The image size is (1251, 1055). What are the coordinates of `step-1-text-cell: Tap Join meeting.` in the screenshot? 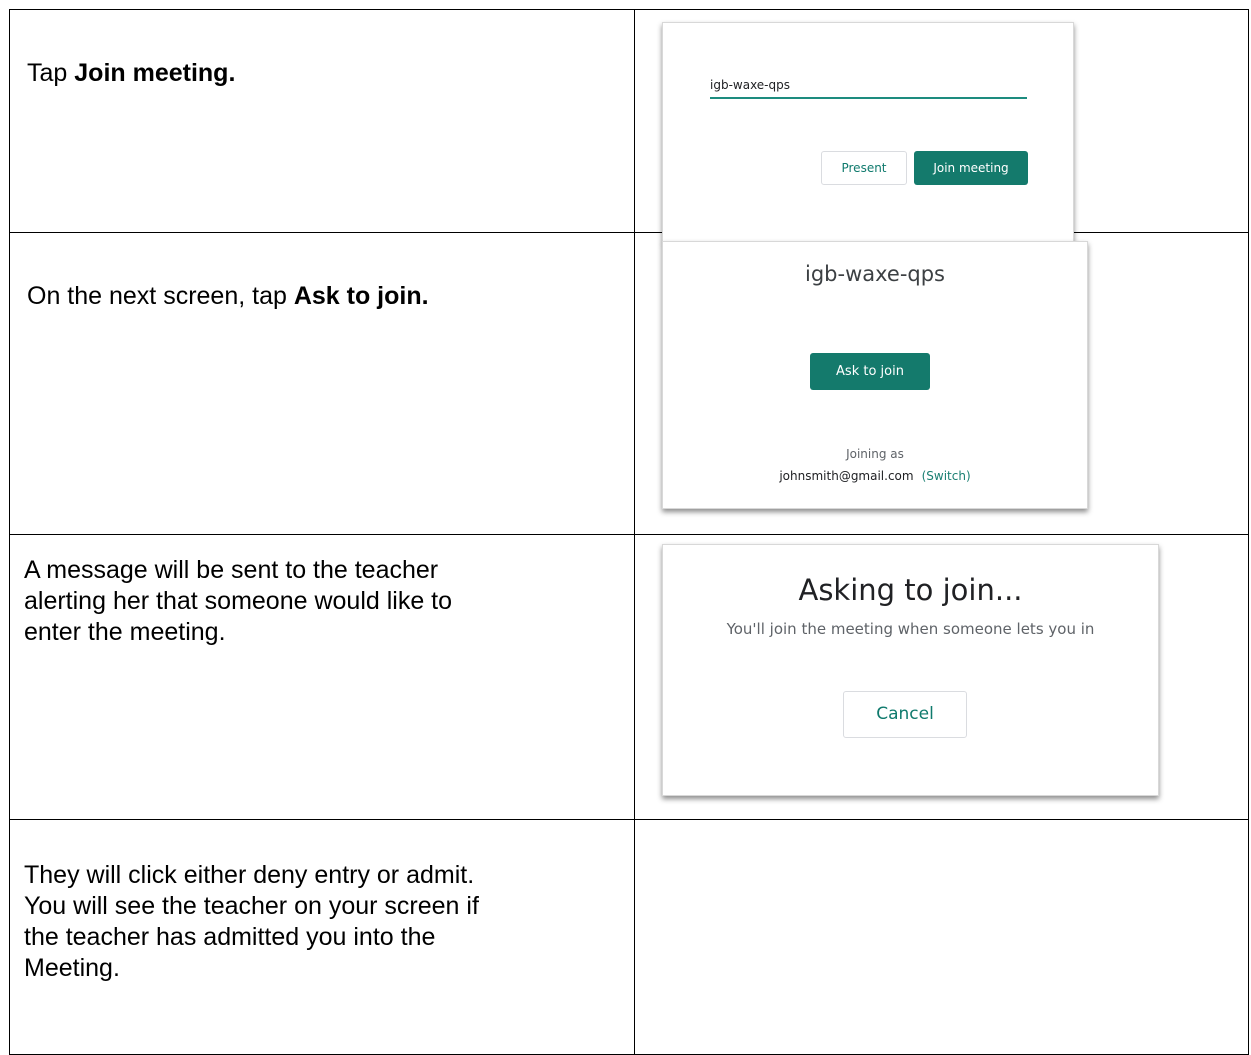 It's located at (322, 121).